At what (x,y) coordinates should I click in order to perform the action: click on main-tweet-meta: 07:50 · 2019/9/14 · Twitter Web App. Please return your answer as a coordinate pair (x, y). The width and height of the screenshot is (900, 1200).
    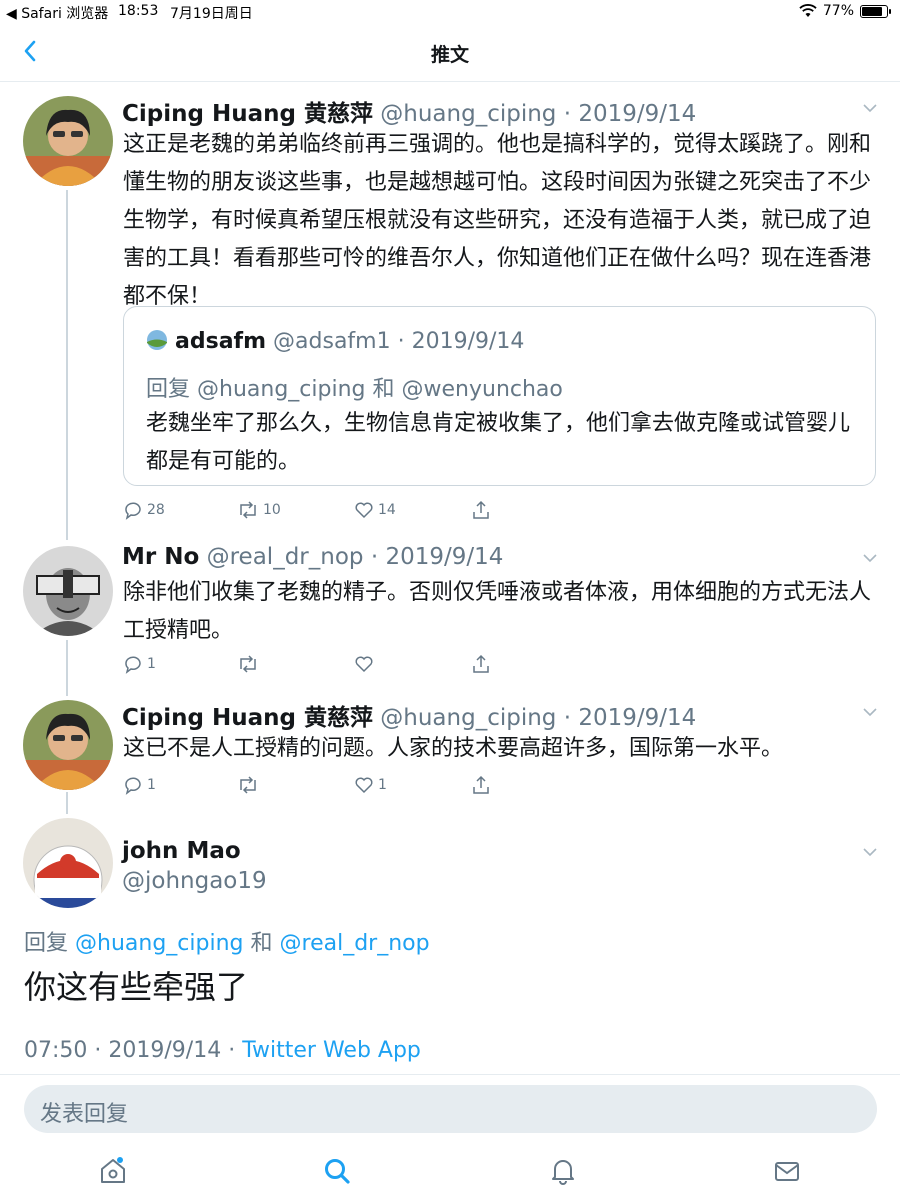
    Looking at the image, I should click on (222, 1050).